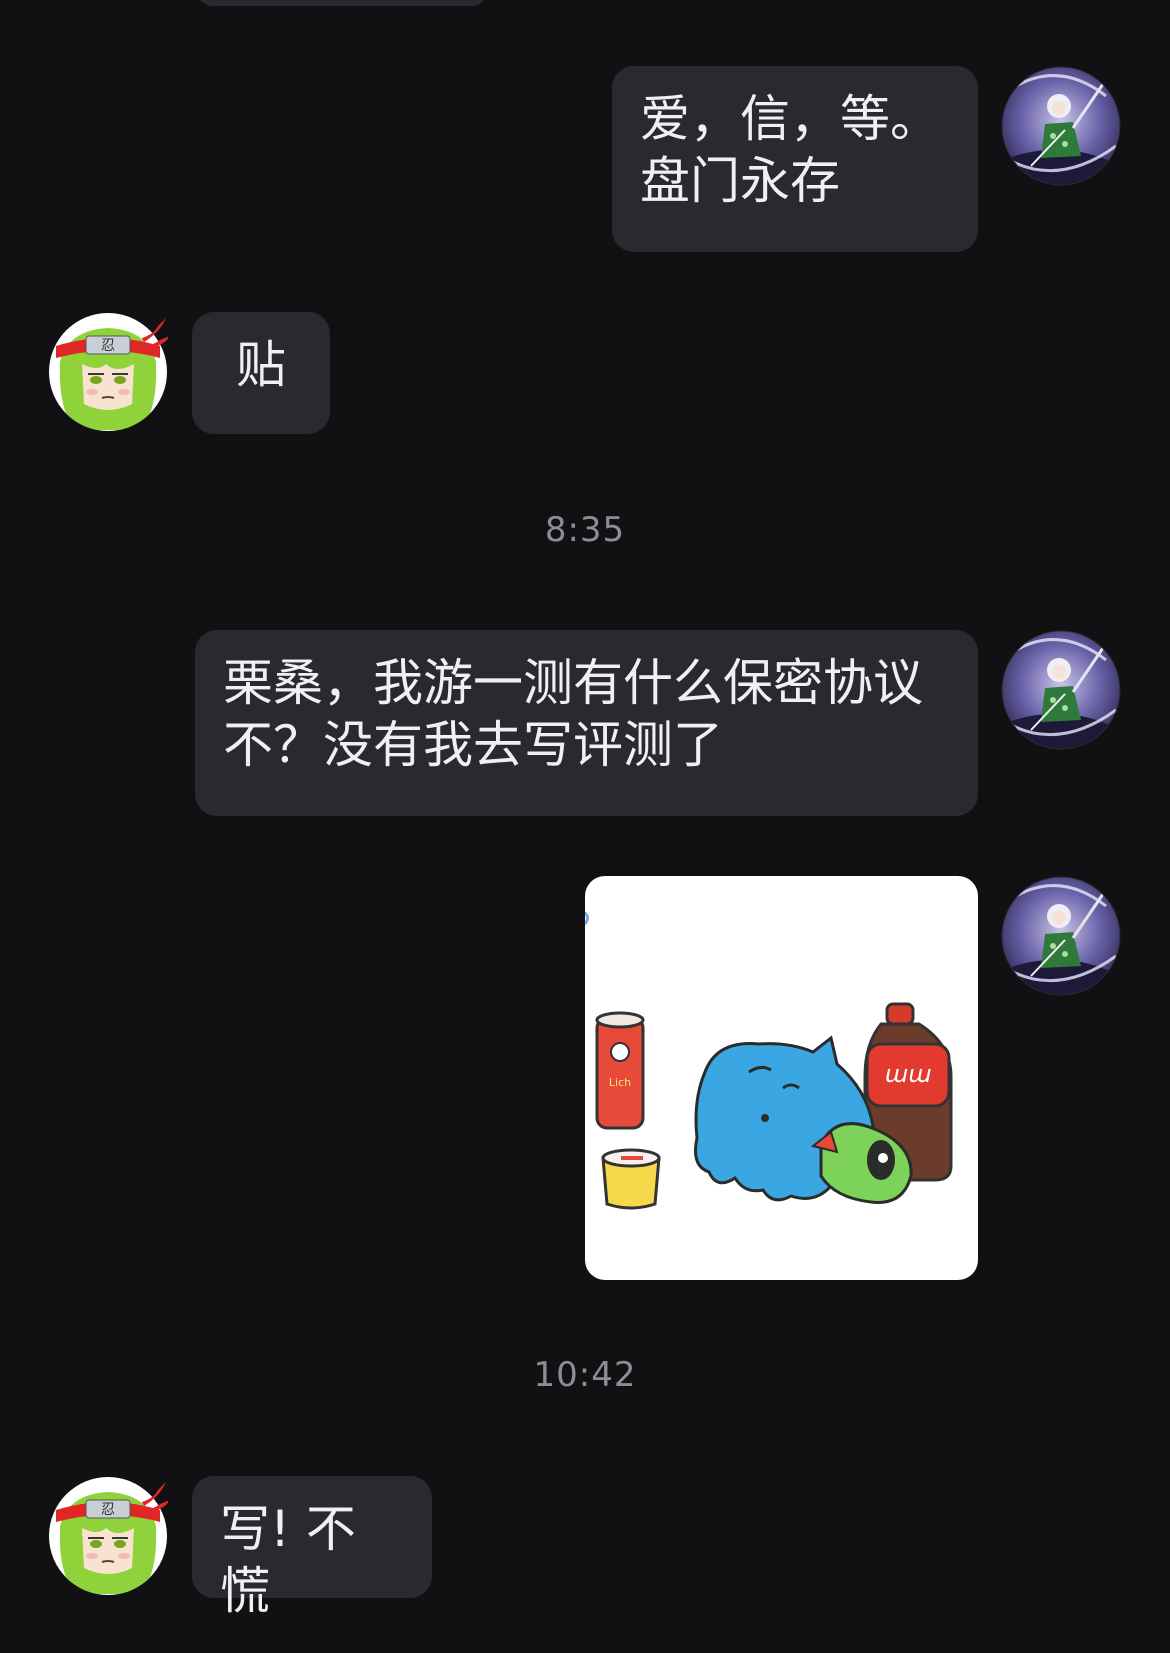  I want to click on timestamp: 10:42, so click(585, 1375).